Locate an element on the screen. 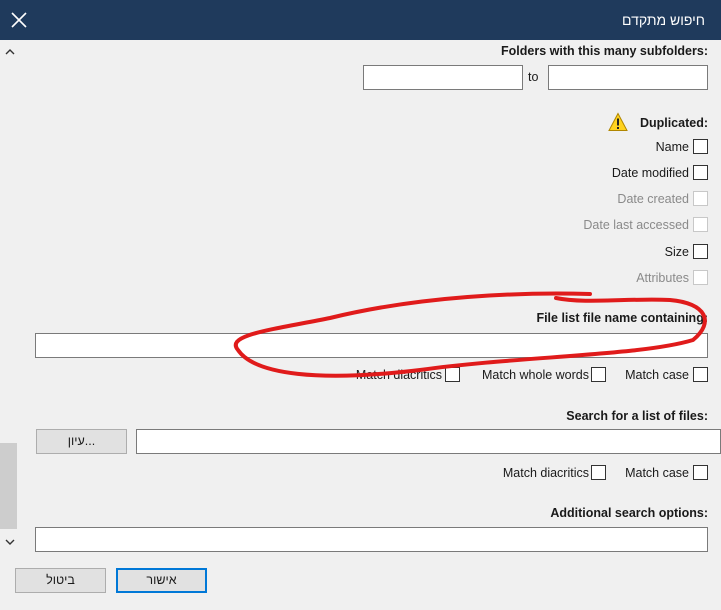 The image size is (721, 610). fl-match-case-label: Match case is located at coordinates (657, 375).